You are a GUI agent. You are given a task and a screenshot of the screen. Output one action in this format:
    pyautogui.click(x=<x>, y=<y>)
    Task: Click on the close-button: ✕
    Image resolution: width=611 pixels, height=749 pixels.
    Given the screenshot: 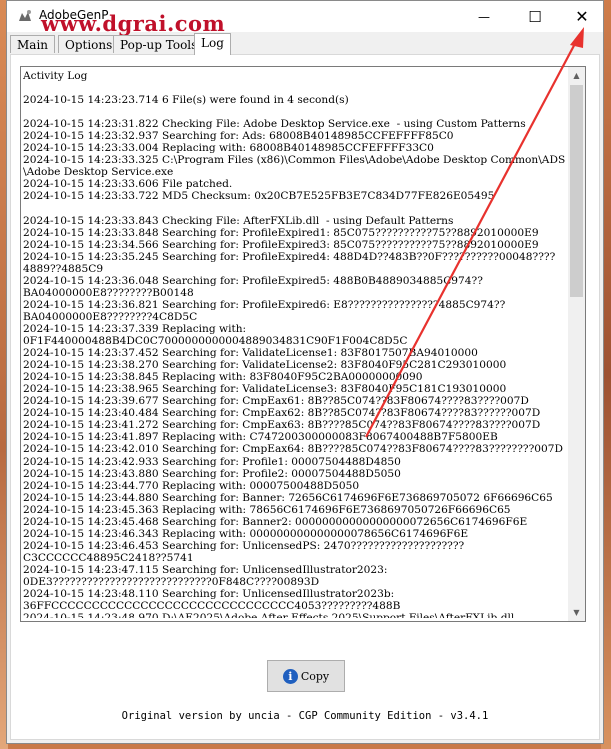 What is the action you would take?
    pyautogui.click(x=582, y=16)
    